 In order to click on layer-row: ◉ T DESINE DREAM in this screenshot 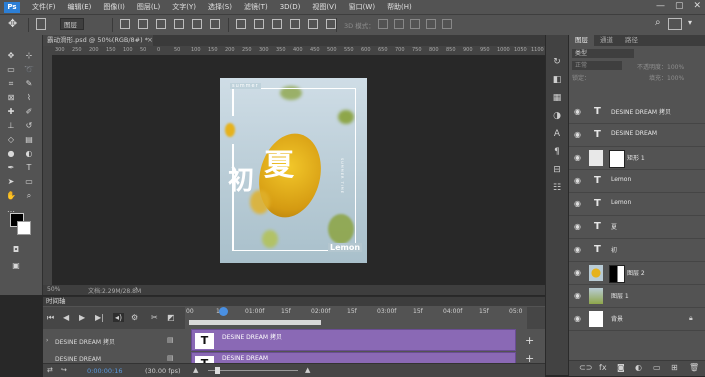, I will do `click(637, 135)`.